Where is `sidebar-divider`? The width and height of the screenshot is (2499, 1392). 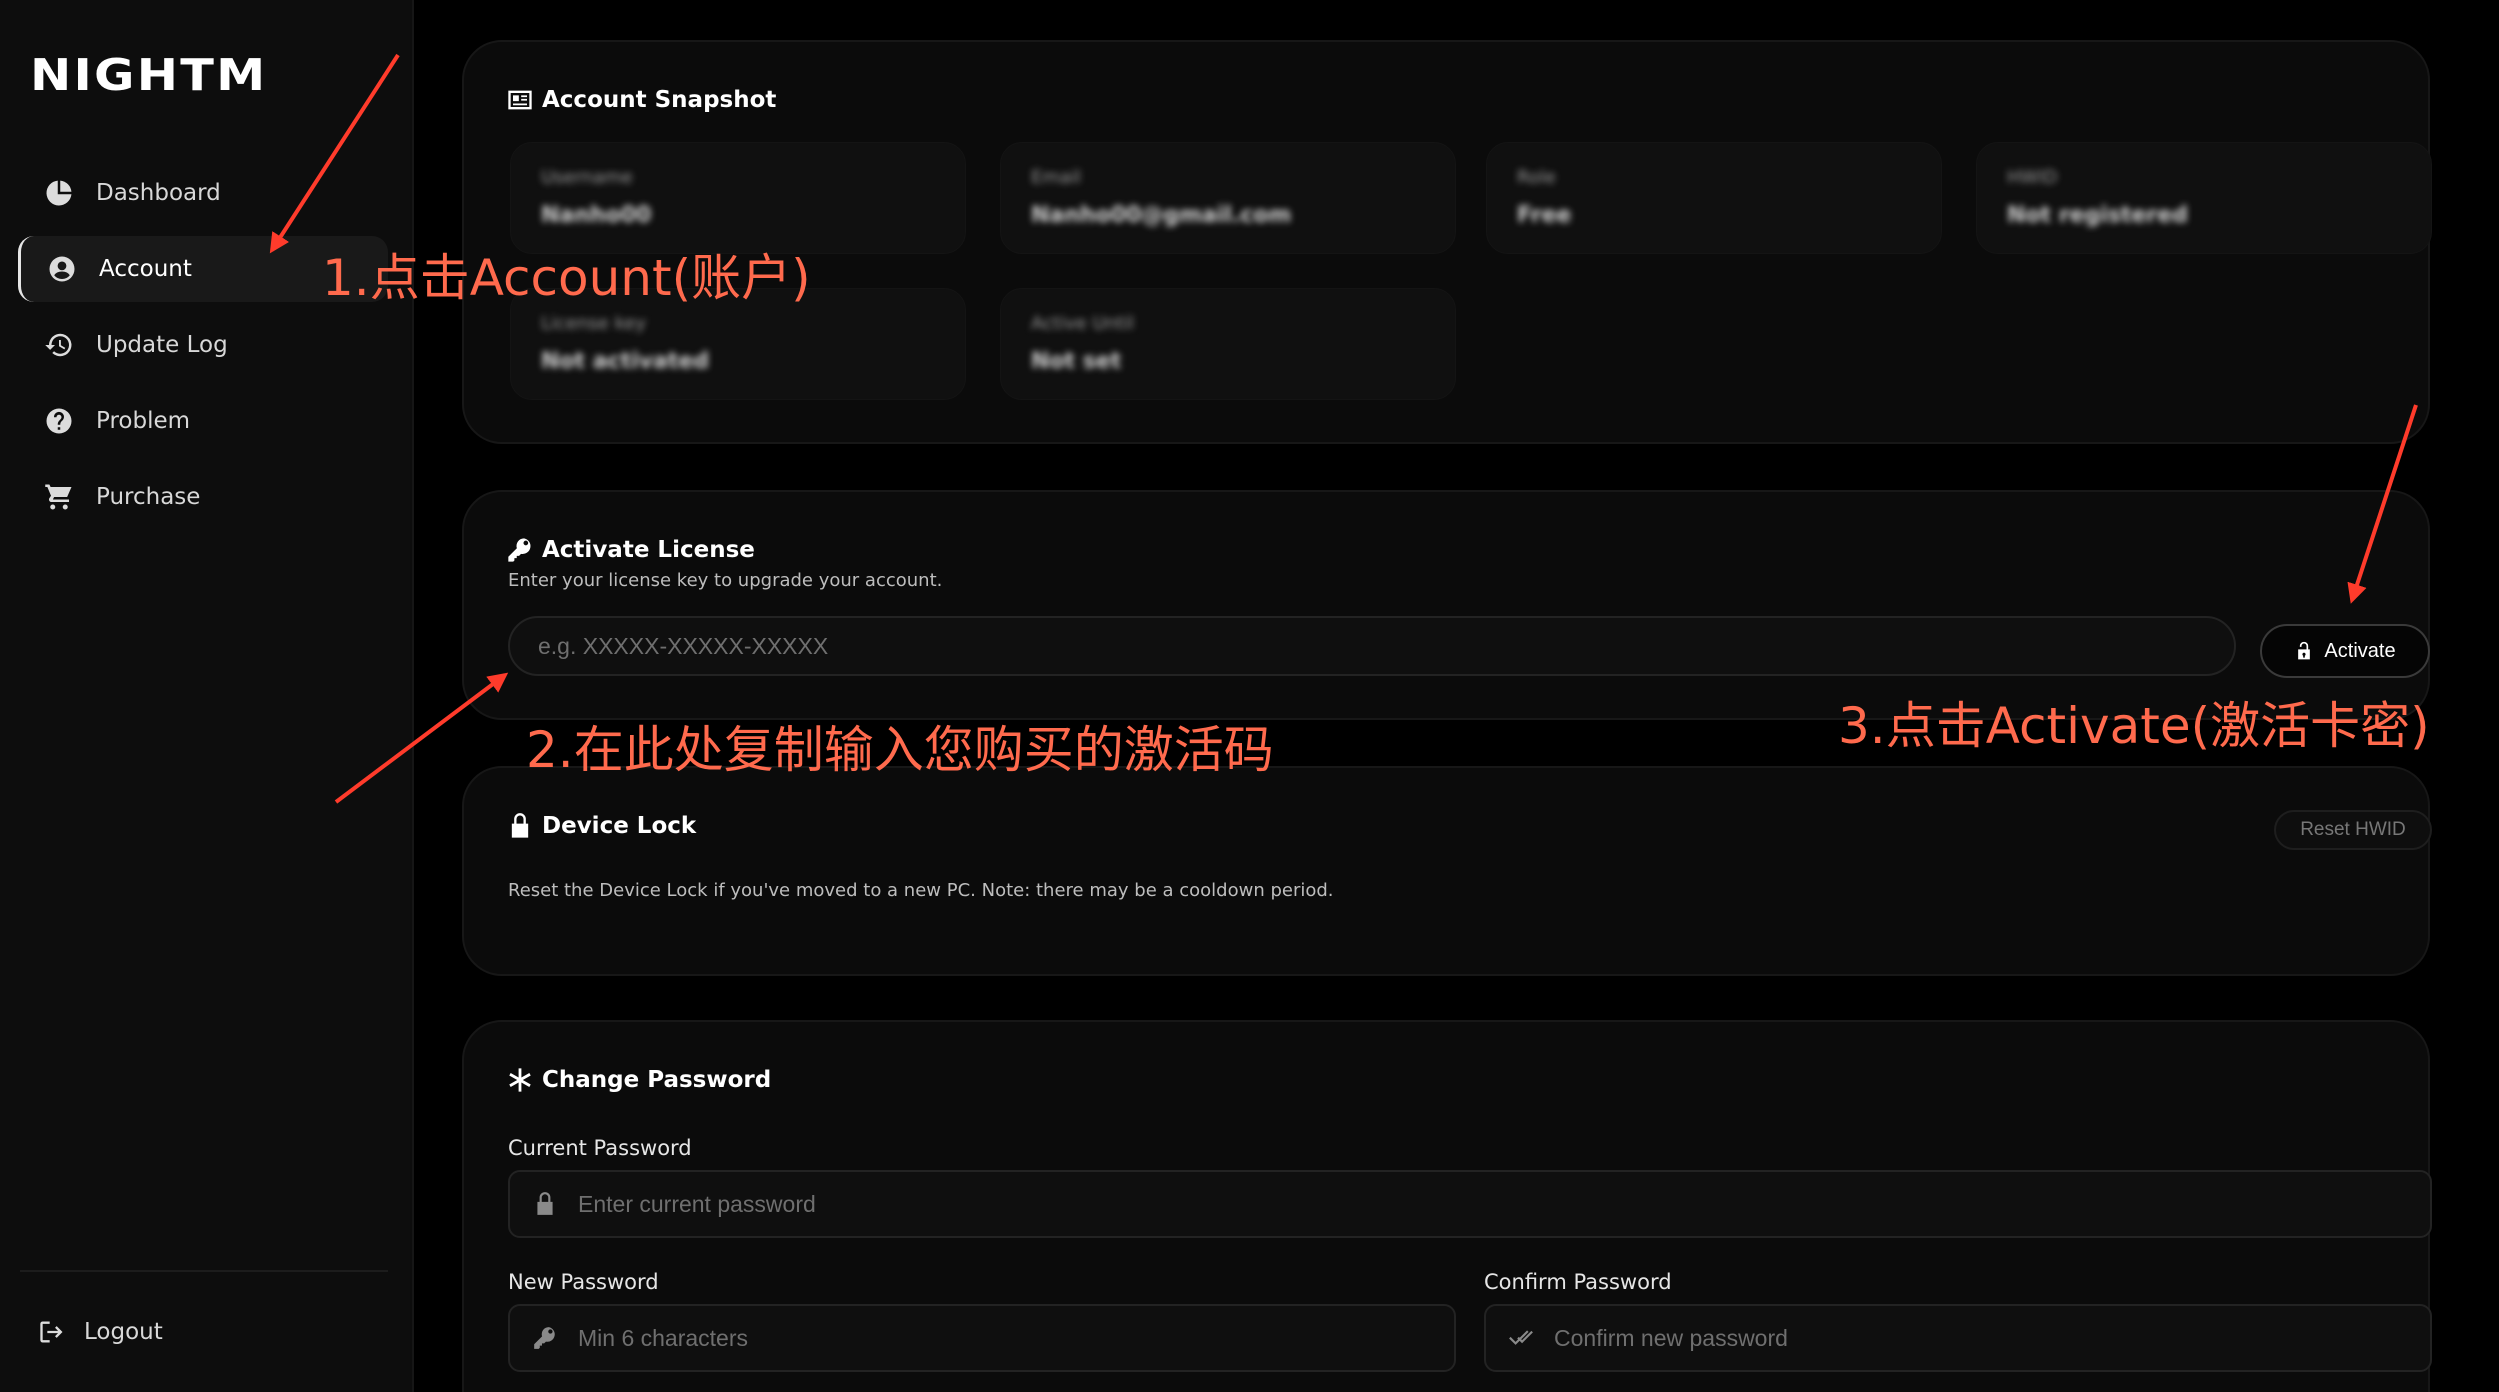 sidebar-divider is located at coordinates (204, 1271).